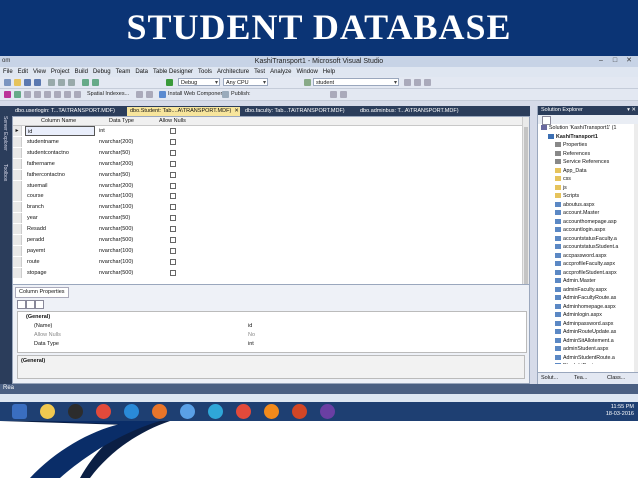  Describe the element at coordinates (60, 229) in the screenshot. I see `column-name-cell: Resadd` at that location.